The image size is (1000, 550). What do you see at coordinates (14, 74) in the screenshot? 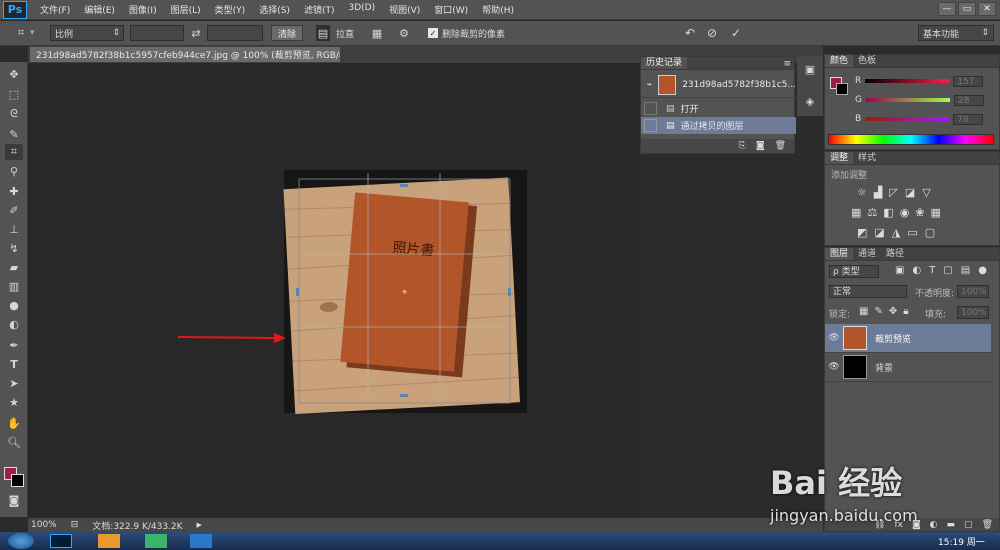
I see `move-tool-icon: ✥` at bounding box center [14, 74].